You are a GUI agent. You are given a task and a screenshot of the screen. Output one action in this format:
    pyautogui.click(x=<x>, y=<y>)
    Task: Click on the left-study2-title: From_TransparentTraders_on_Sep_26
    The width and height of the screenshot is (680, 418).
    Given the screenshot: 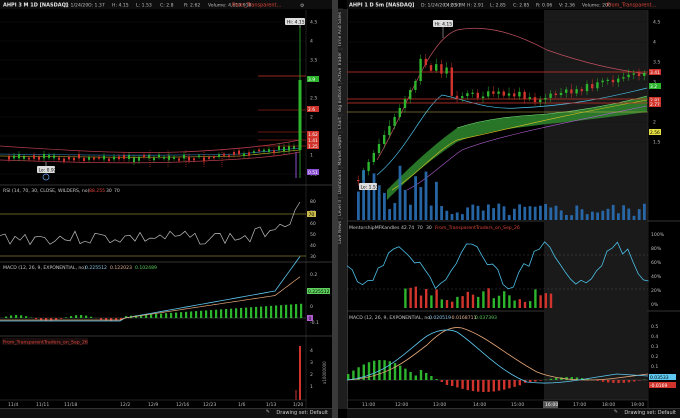 What is the action you would take?
    pyautogui.click(x=45, y=343)
    